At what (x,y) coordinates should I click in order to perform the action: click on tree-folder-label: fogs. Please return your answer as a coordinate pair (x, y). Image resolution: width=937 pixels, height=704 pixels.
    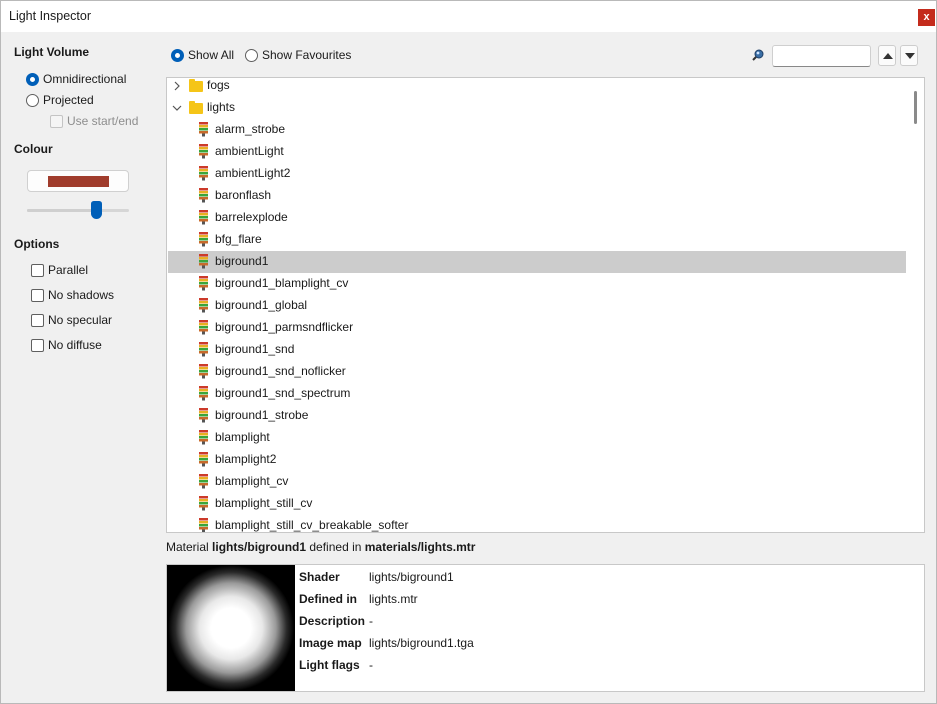
    Looking at the image, I should click on (218, 85).